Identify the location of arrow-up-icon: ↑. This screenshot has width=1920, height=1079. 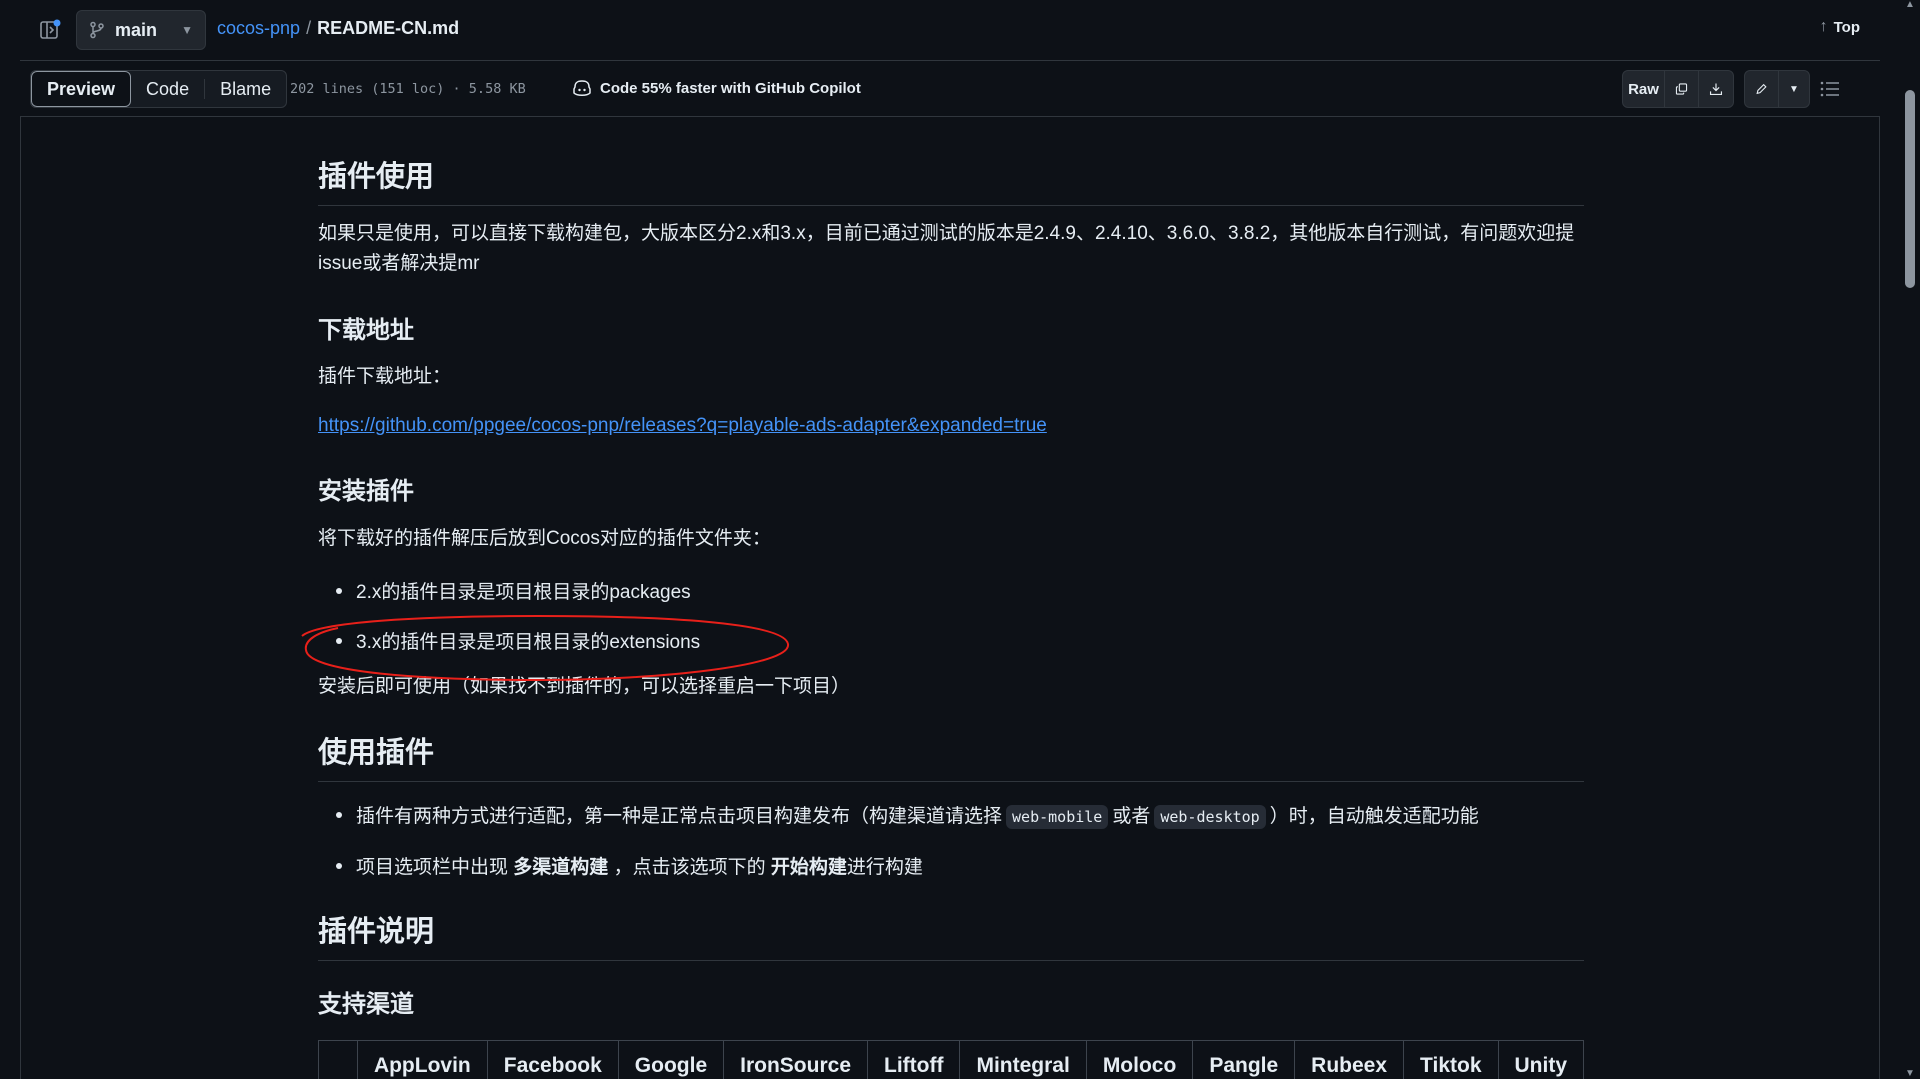
(1823, 26).